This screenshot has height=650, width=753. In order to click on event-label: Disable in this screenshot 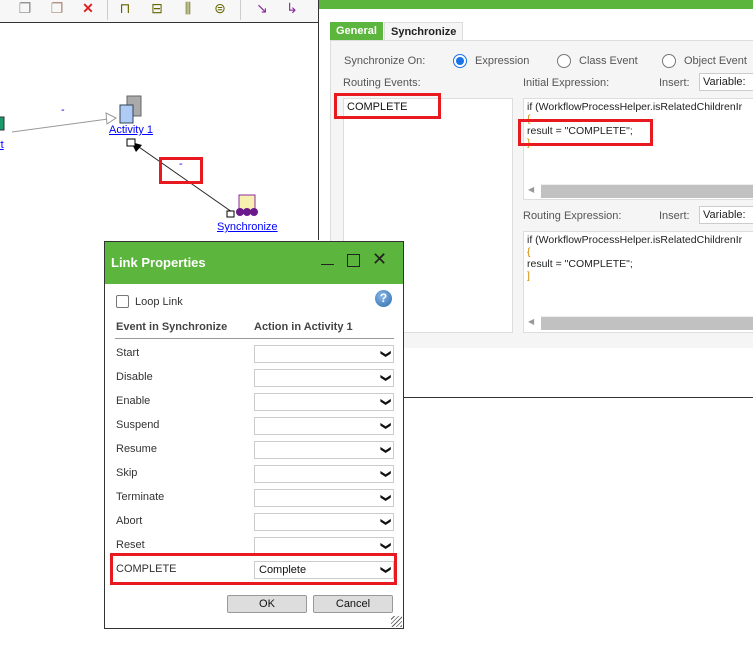, I will do `click(134, 377)`.